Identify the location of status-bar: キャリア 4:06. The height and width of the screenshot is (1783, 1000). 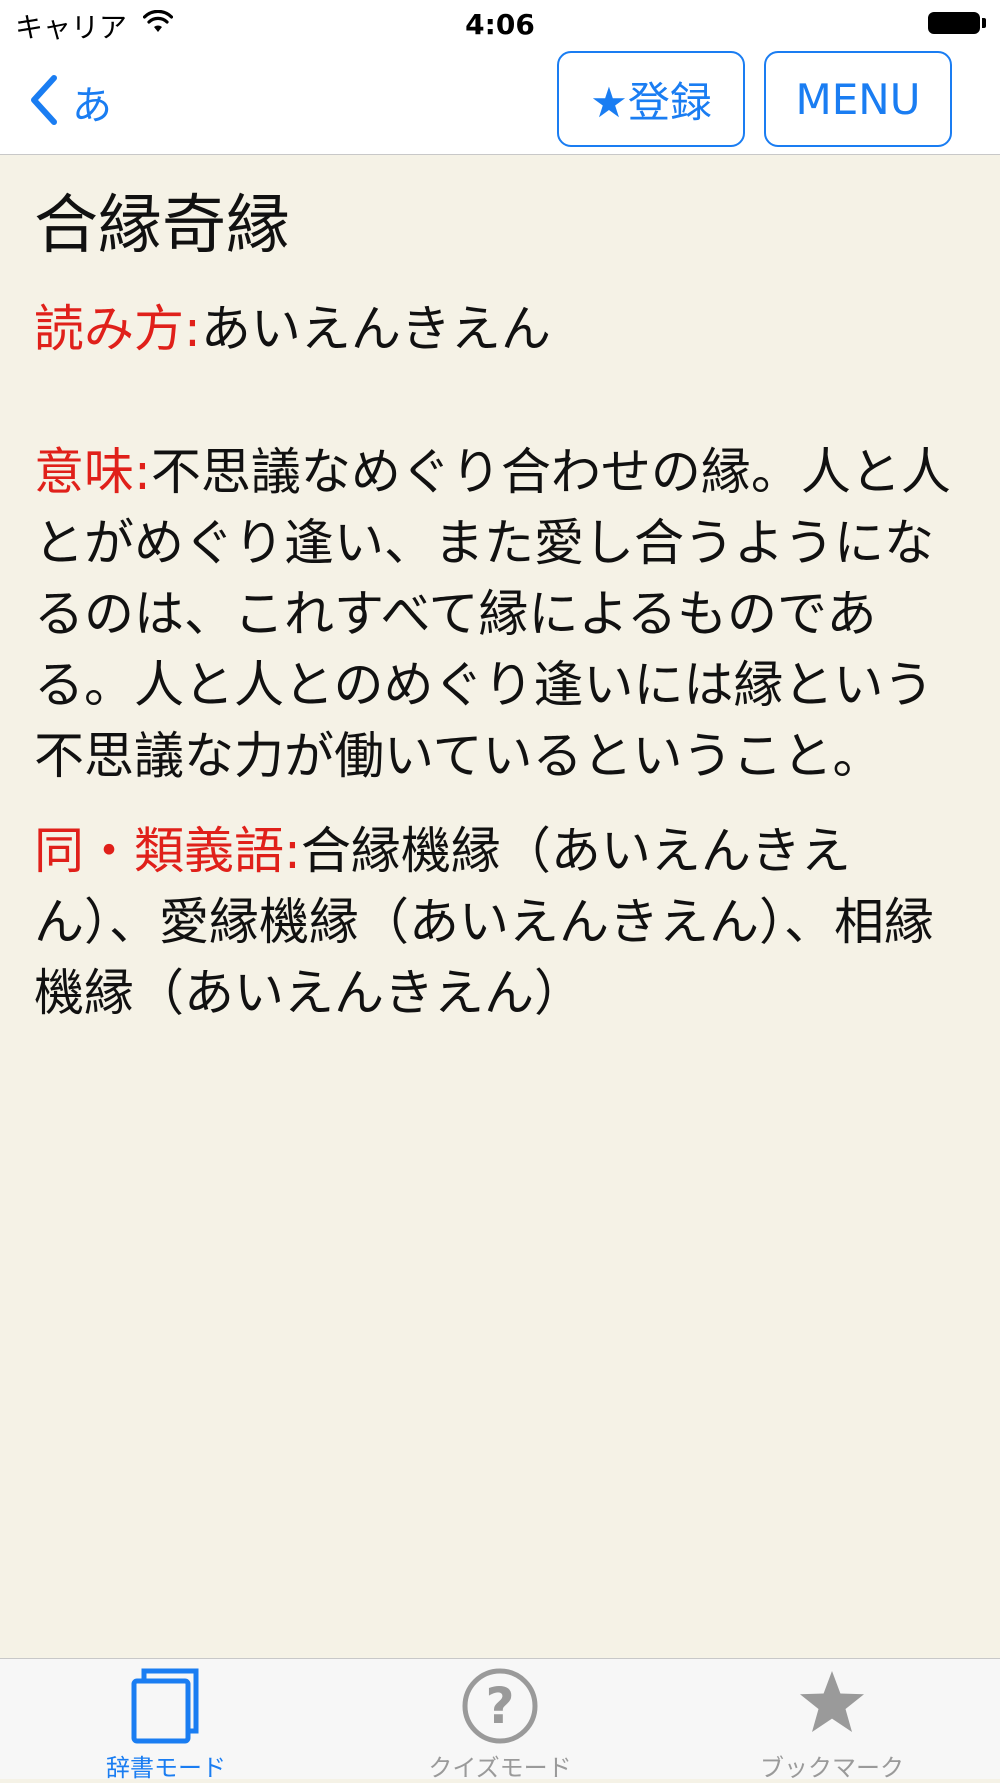
(500, 25).